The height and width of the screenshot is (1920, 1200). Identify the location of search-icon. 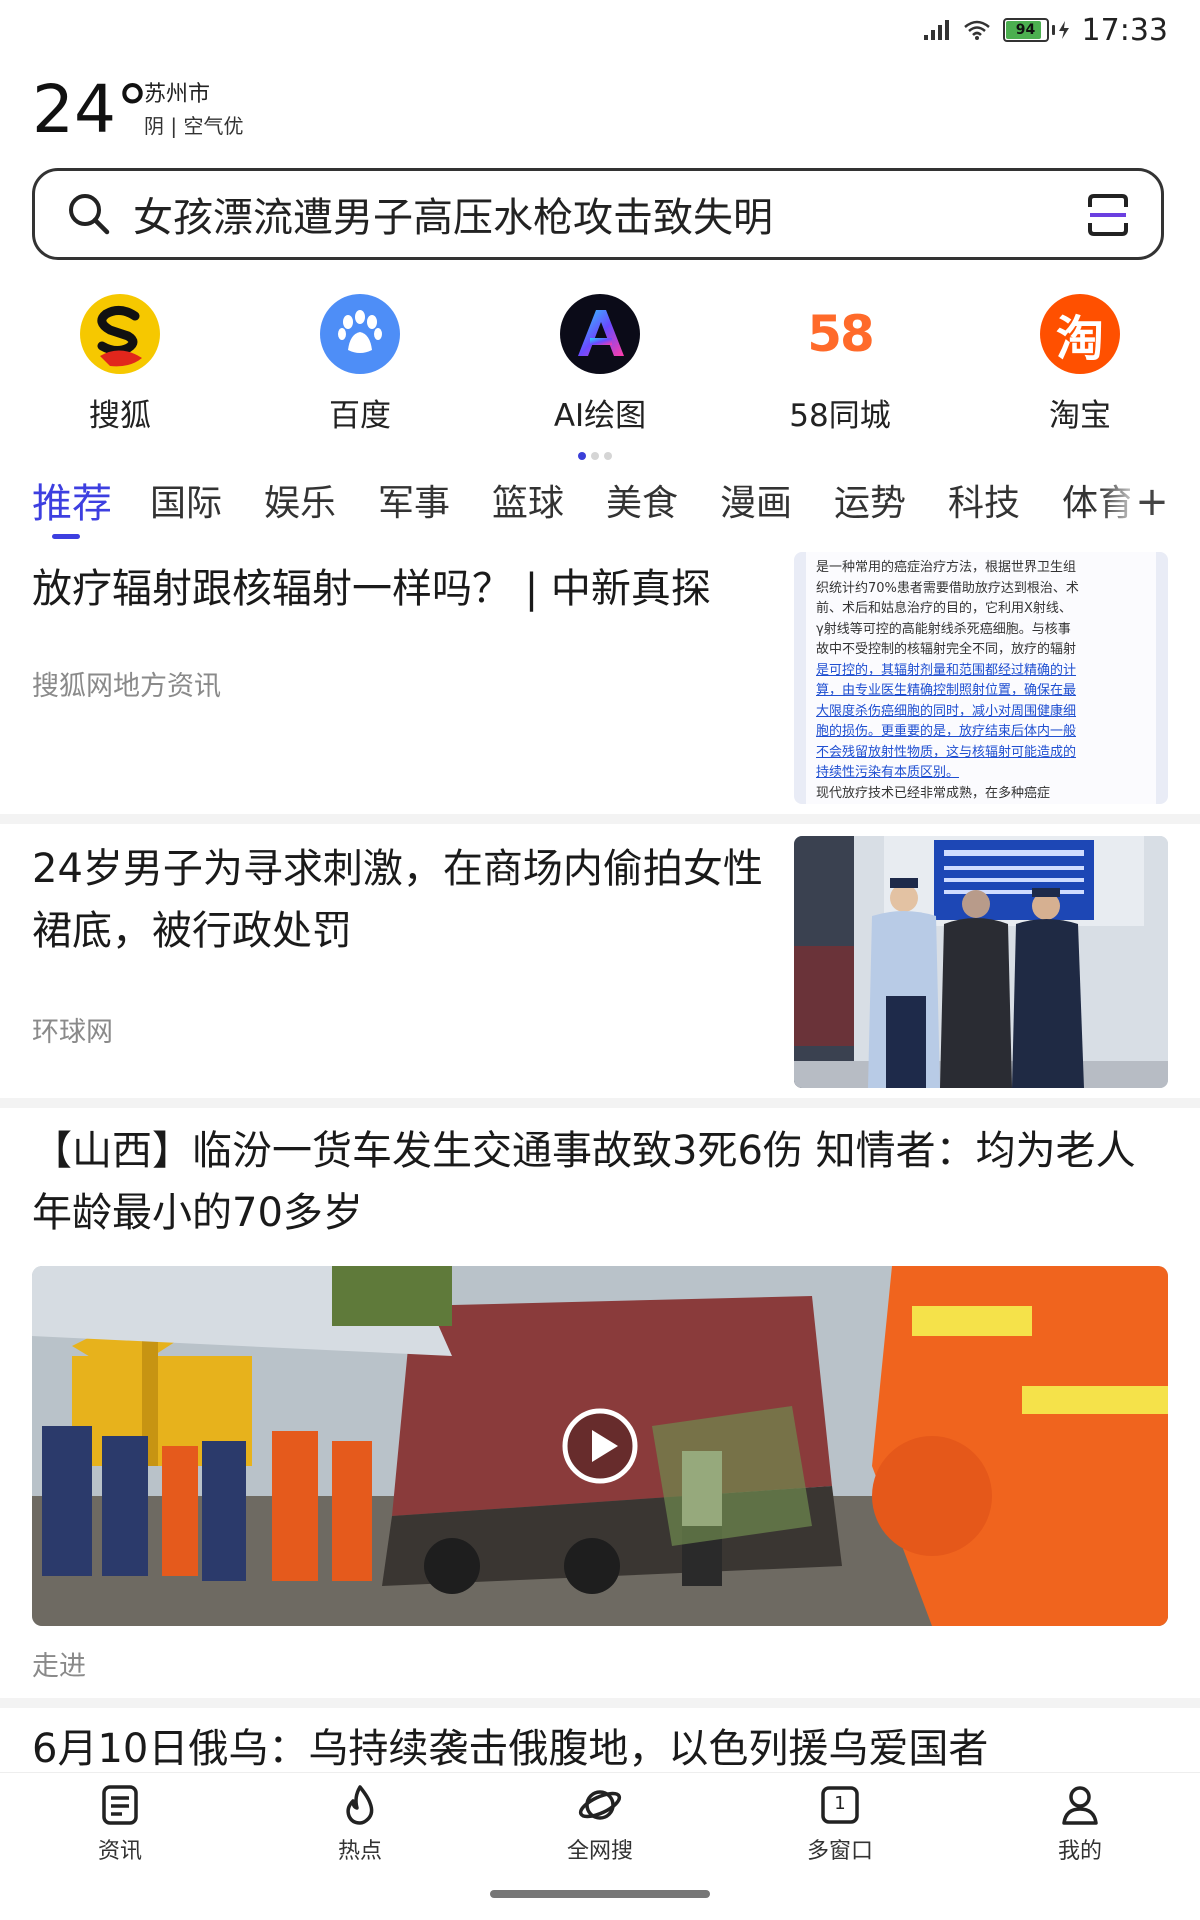
(89, 214).